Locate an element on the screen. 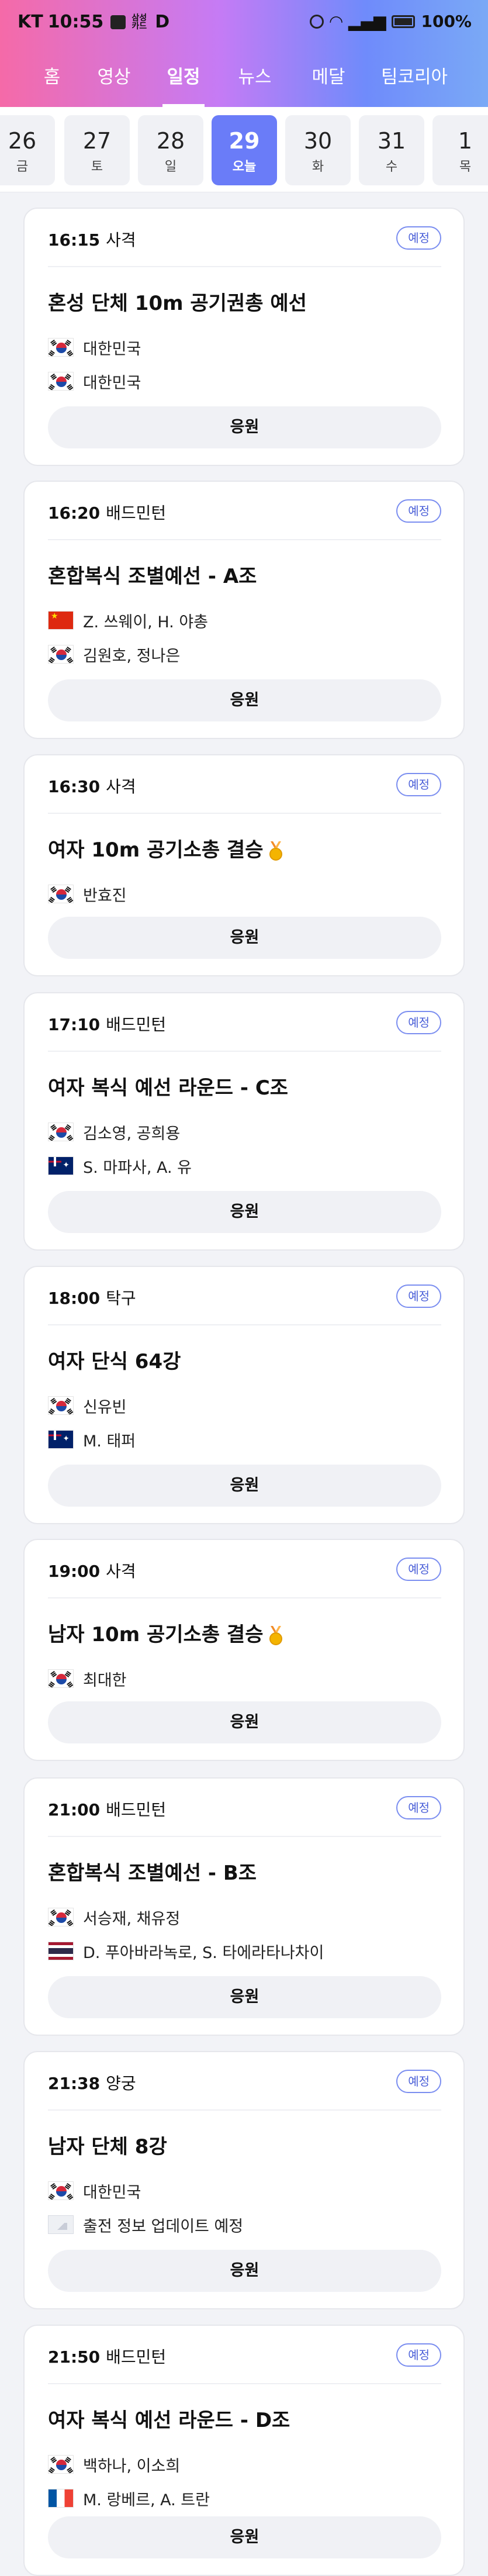 This screenshot has width=488, height=2576. event-title-text: 남자 단체 8강 is located at coordinates (107, 2147).